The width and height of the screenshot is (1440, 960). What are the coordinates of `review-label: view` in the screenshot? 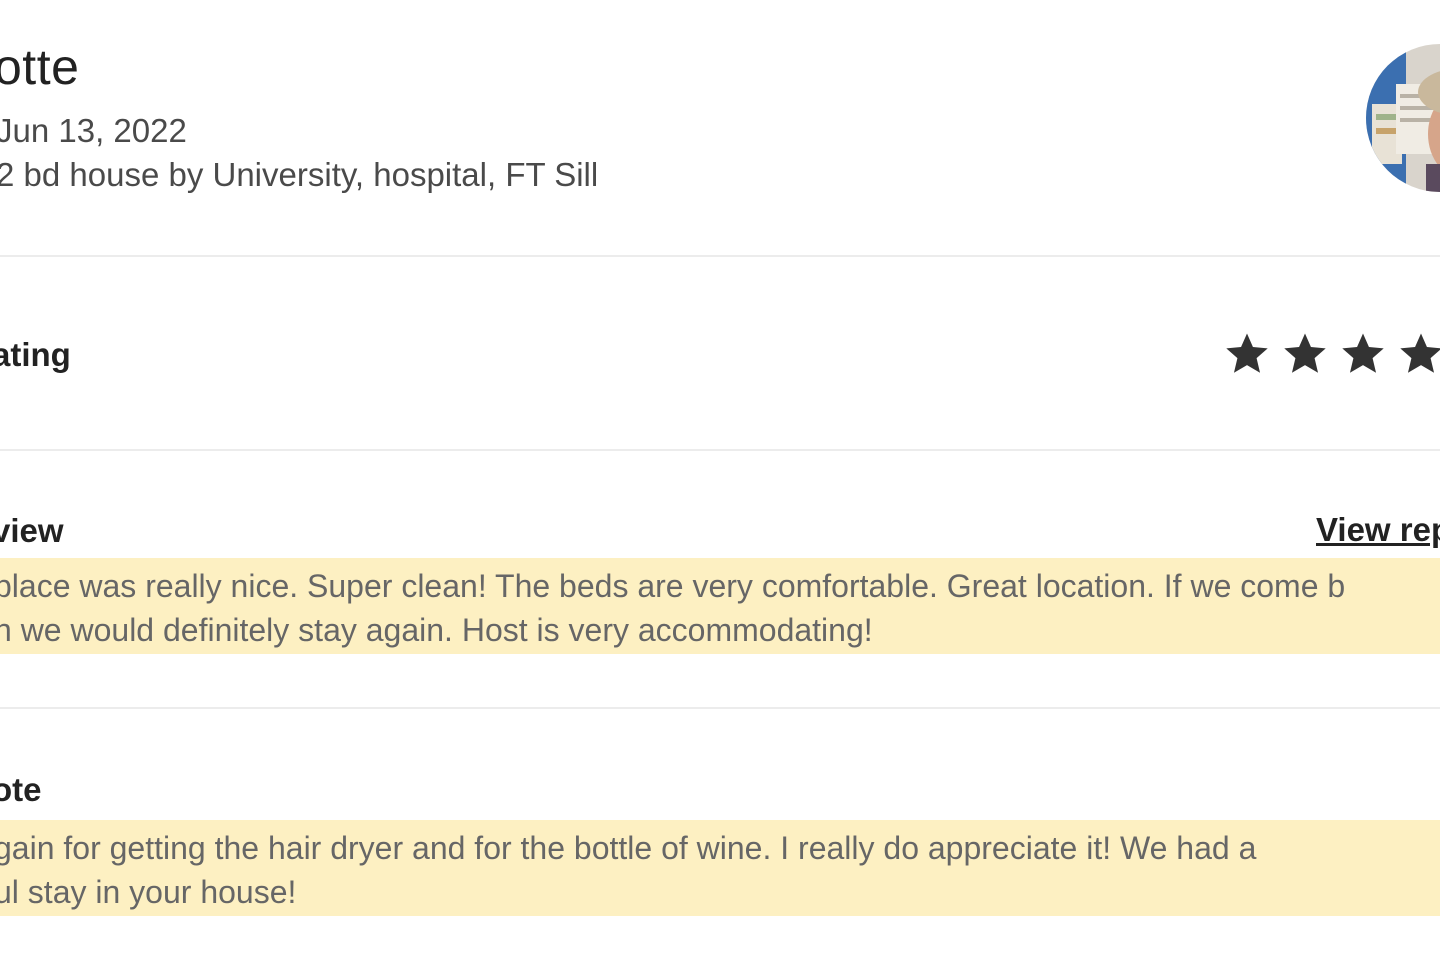 It's located at (32, 530).